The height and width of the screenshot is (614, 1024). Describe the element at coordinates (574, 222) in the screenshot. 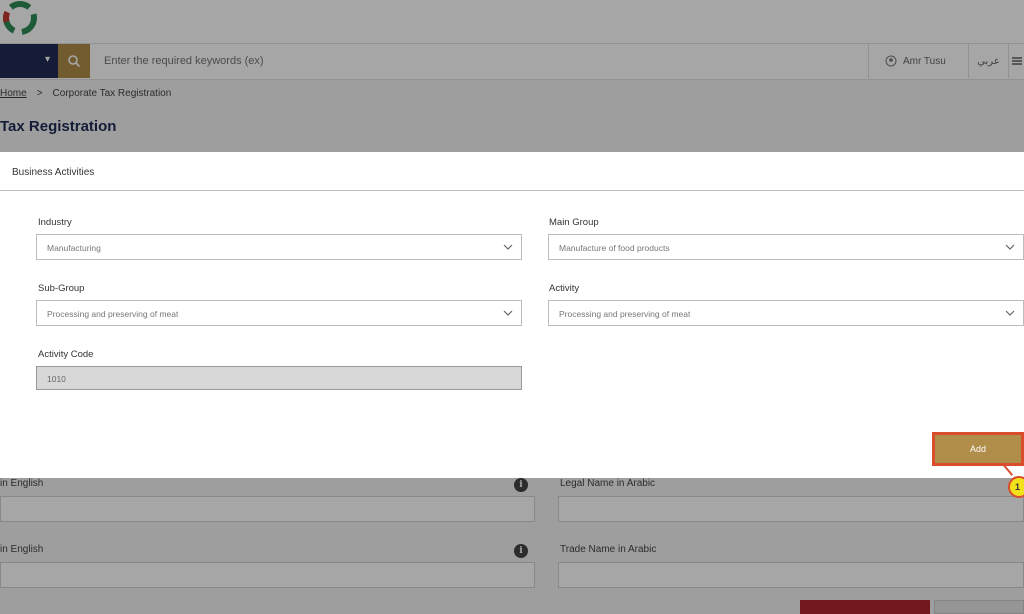

I see `main-group-label: Main Group` at that location.